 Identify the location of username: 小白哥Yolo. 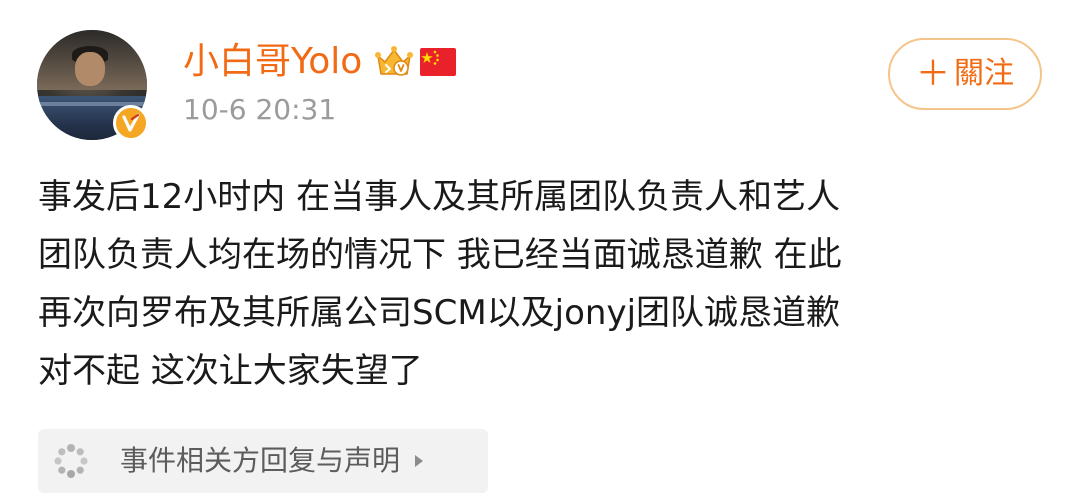
(272, 62).